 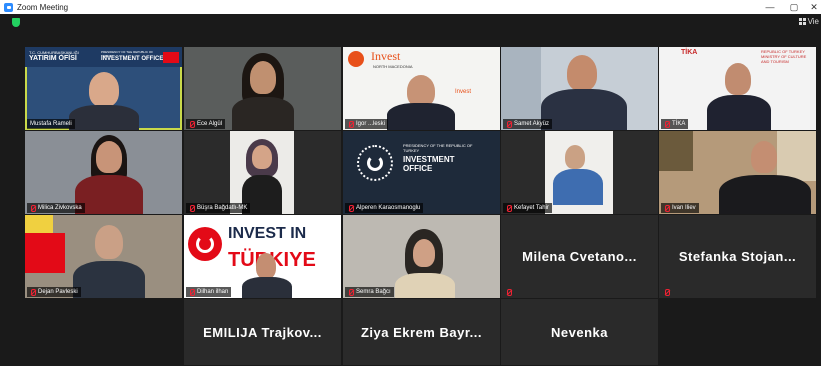 I want to click on participant-name: Mustafa Rameli, so click(x=51, y=124).